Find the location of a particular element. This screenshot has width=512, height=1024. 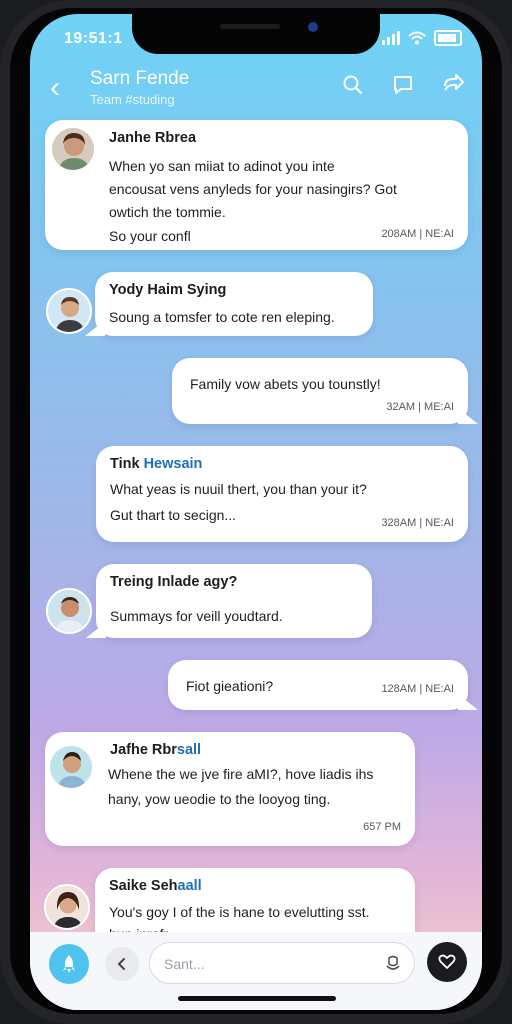

message-time: 657 PM is located at coordinates (382, 827).